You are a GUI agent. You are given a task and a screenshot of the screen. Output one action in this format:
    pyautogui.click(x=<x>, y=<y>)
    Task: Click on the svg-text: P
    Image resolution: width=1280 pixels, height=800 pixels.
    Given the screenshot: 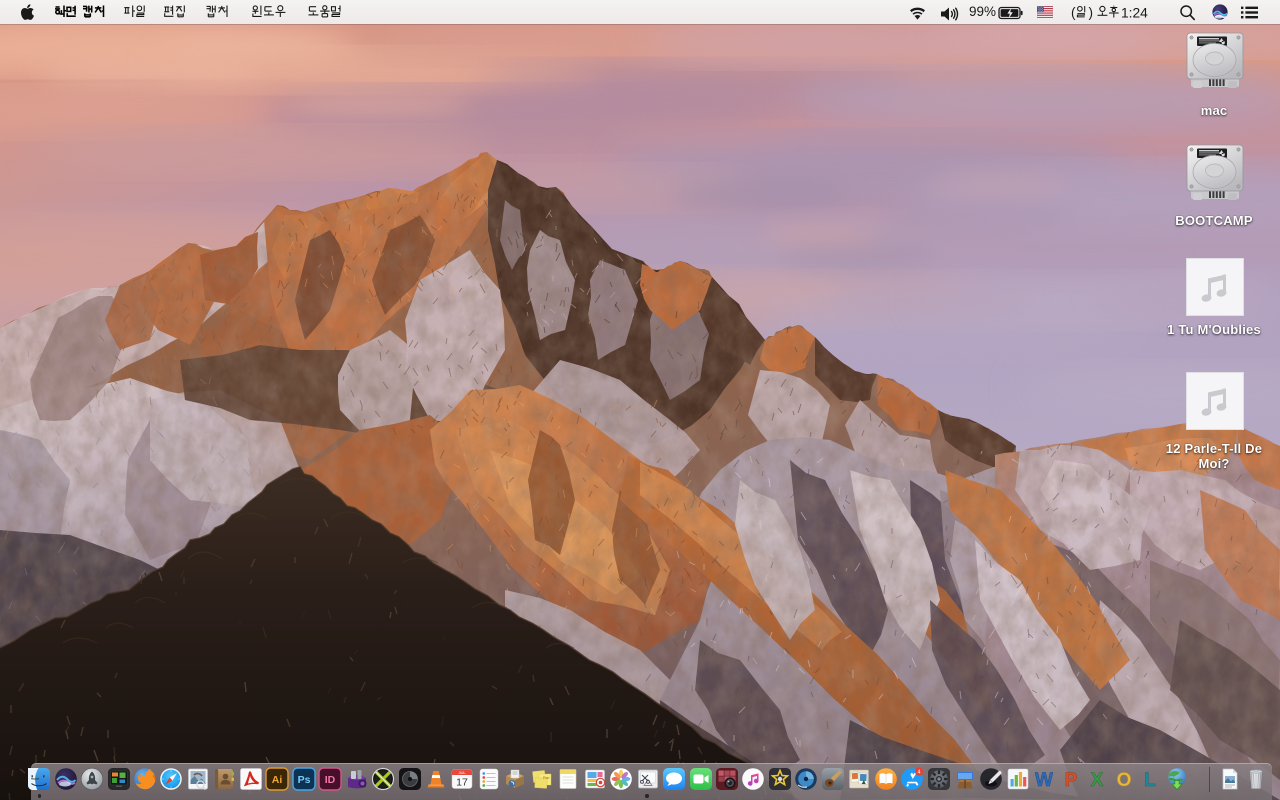 What is the action you would take?
    pyautogui.click(x=1070, y=780)
    